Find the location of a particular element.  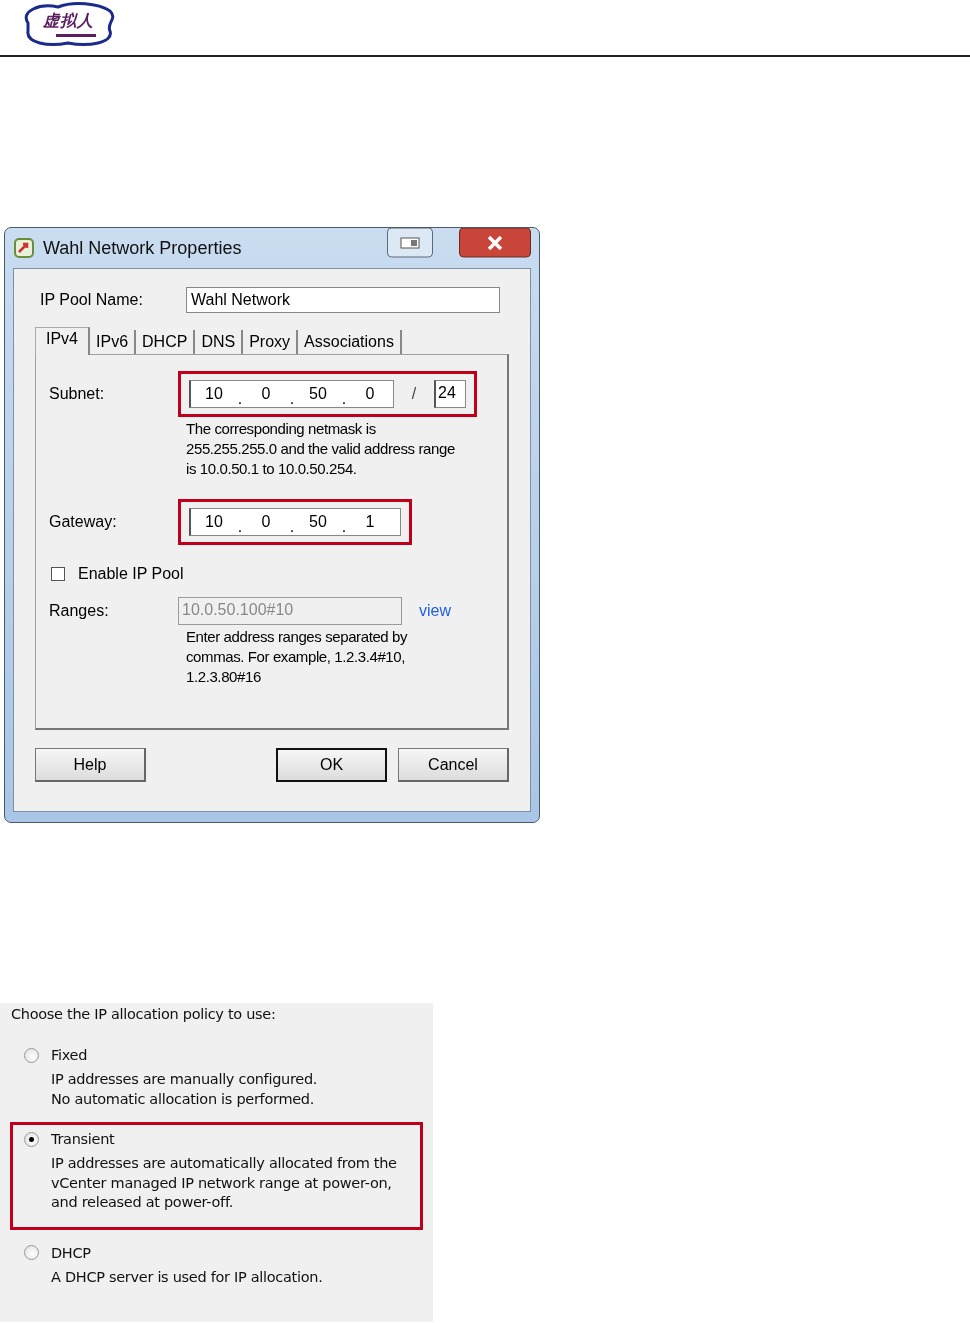

field-label: Subnet: is located at coordinates (77, 394).